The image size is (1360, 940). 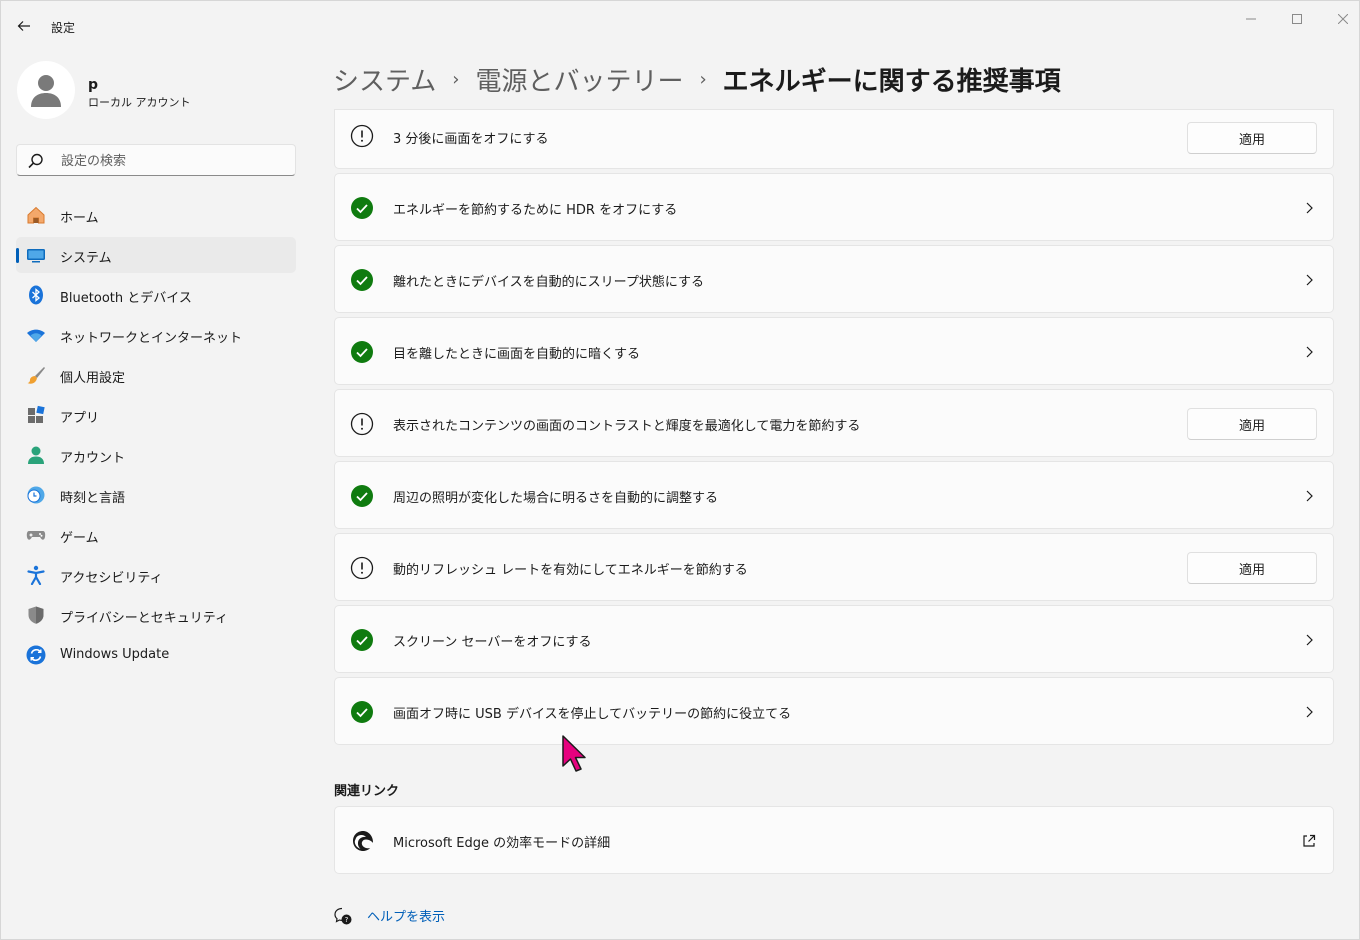 What do you see at coordinates (548, 282) in the screenshot?
I see `recommendation-label: 離れたときにデバイスを自動的にスリープ状態にする` at bounding box center [548, 282].